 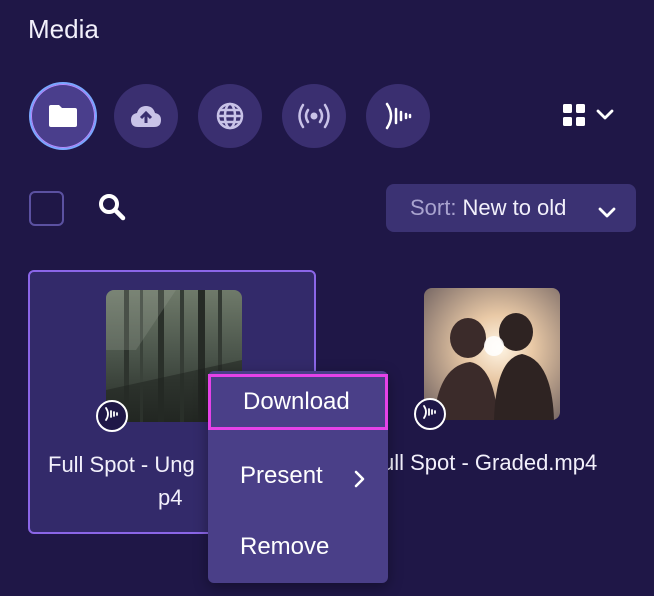 I want to click on search-icon, so click(x=112, y=209).